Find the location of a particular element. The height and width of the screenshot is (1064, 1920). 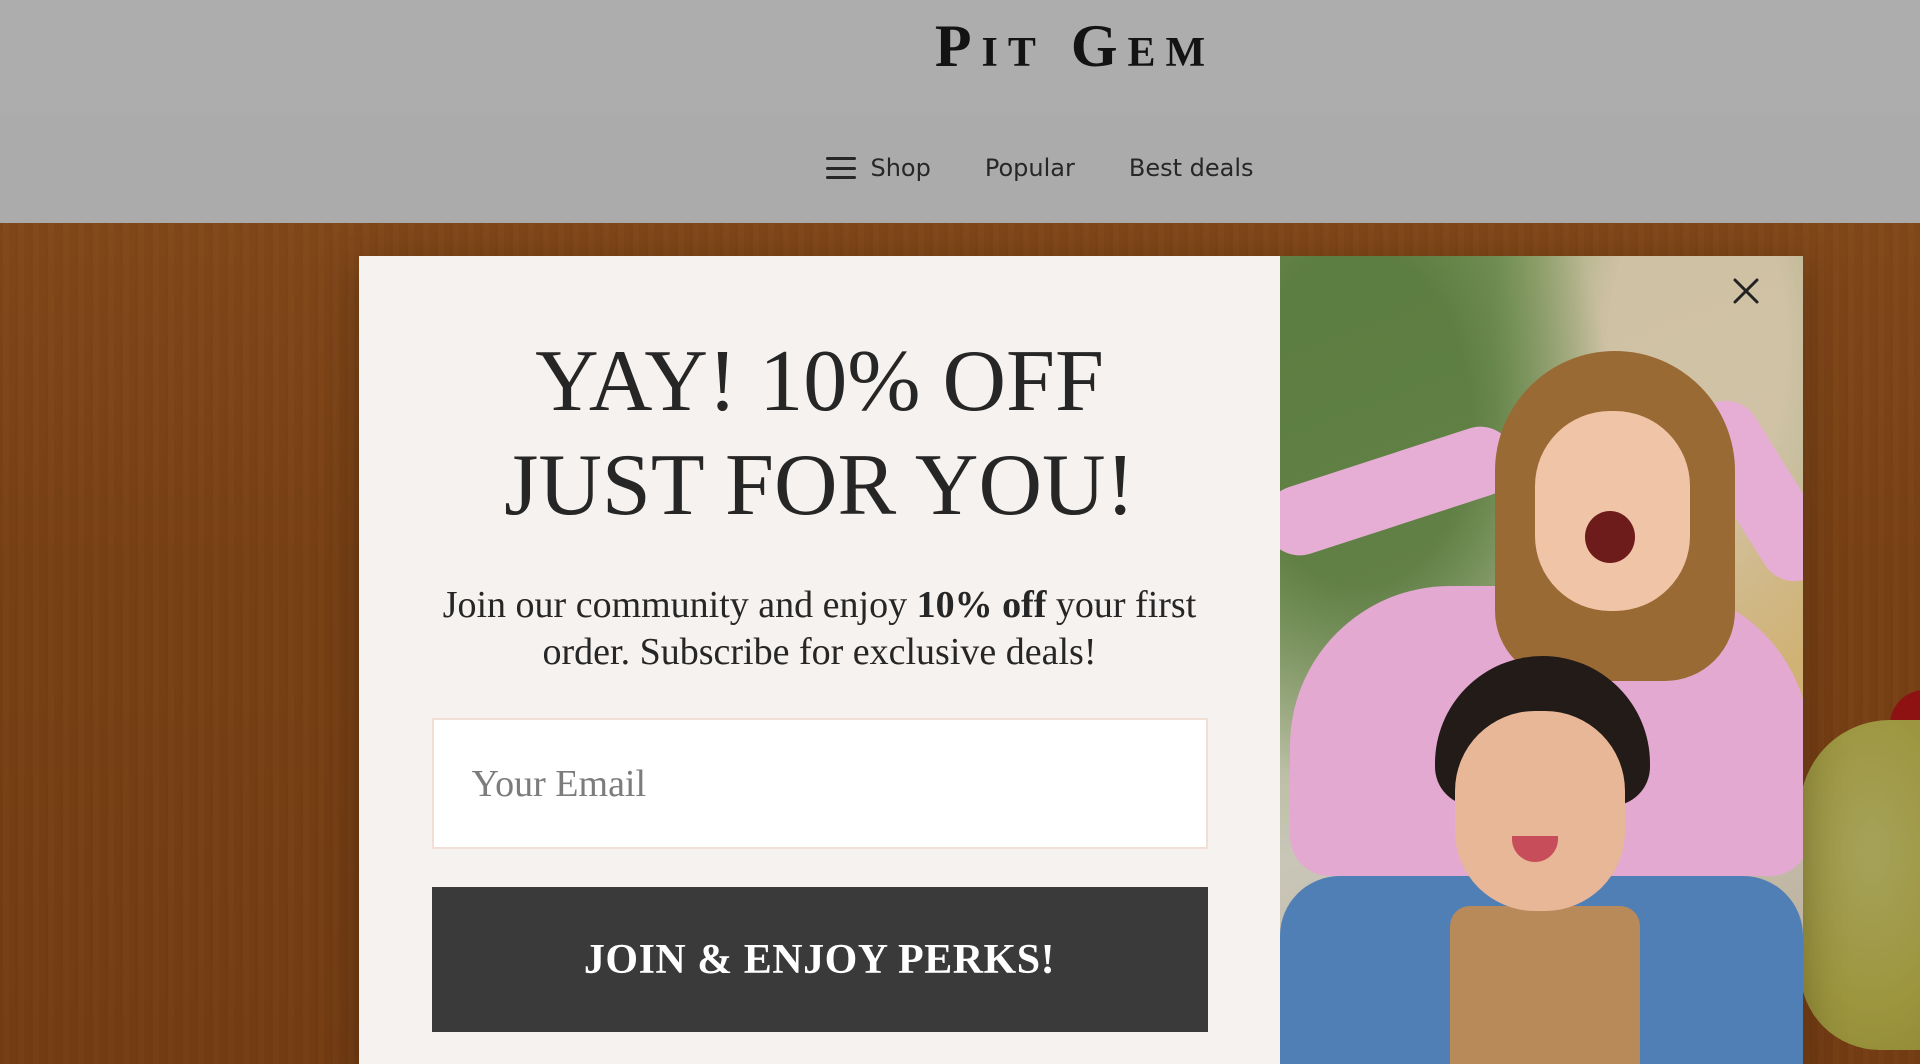

close-icon is located at coordinates (1746, 291).